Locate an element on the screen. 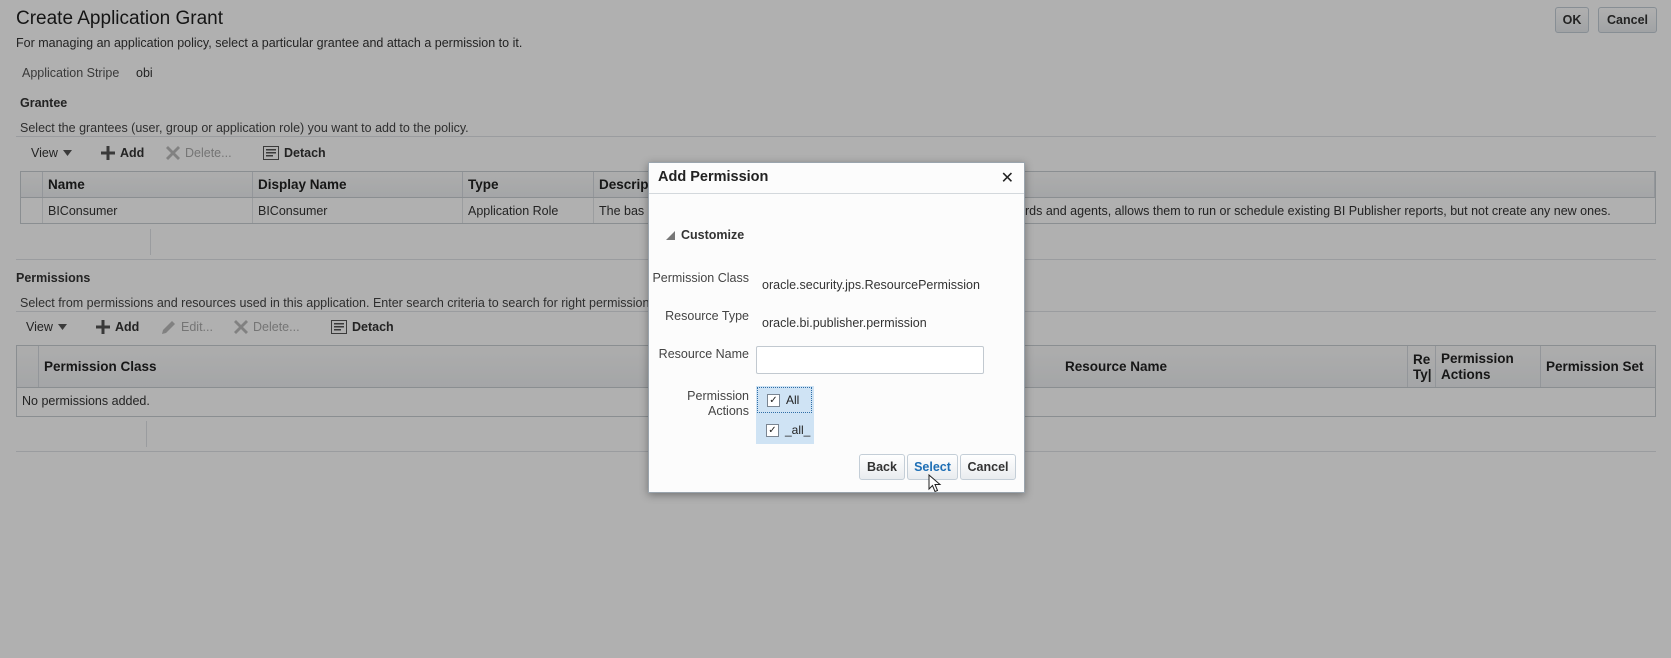 The width and height of the screenshot is (1671, 658). permission-actions-list: ✓ All ✓ _all_ is located at coordinates (785, 415).